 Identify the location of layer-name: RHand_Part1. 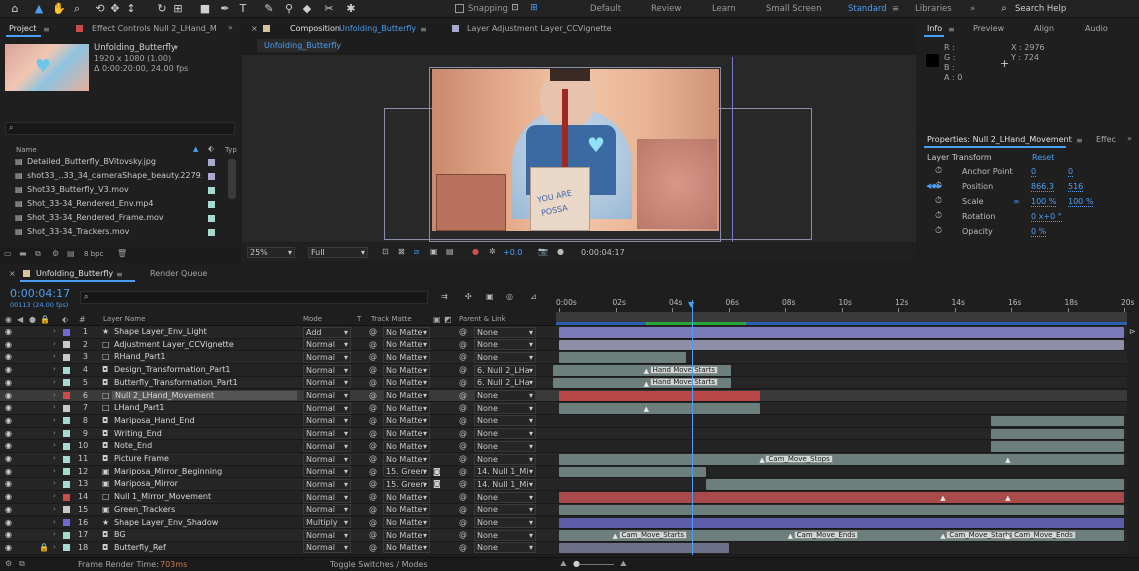
(140, 356).